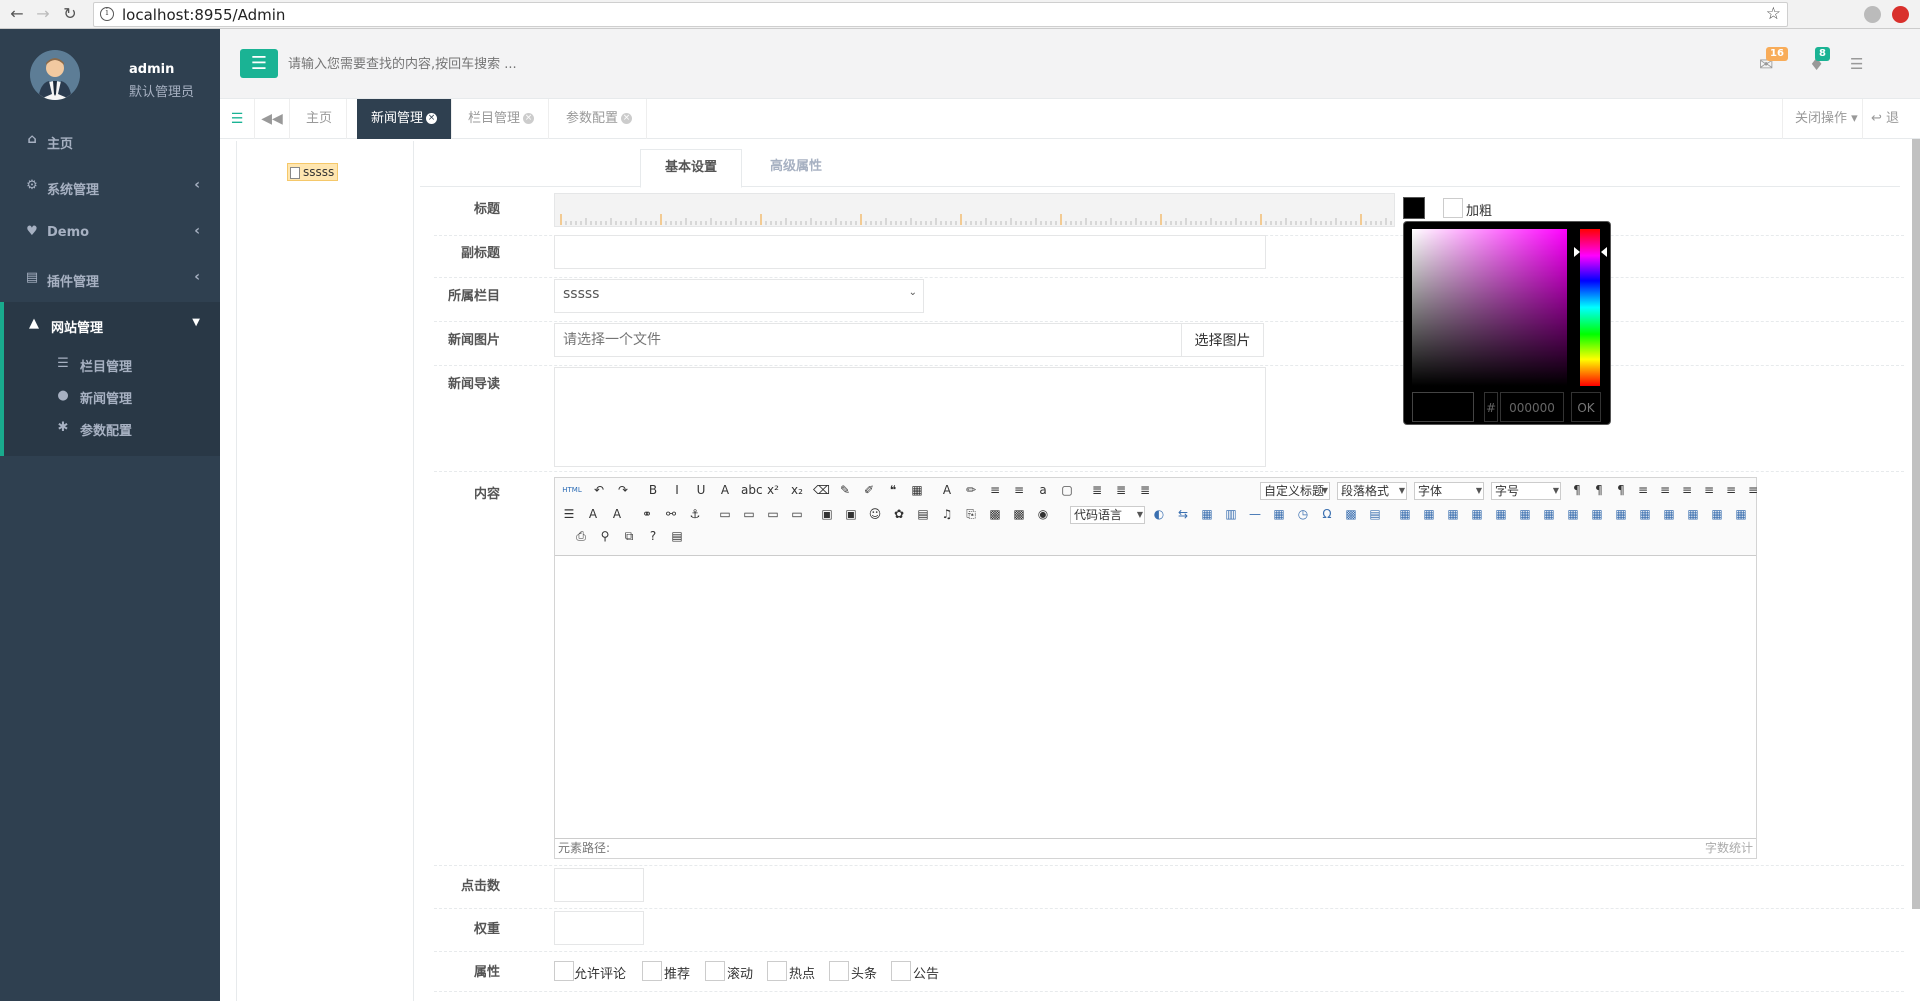 The image size is (1920, 1001). I want to click on editor-tool-icon: ✐, so click(869, 490).